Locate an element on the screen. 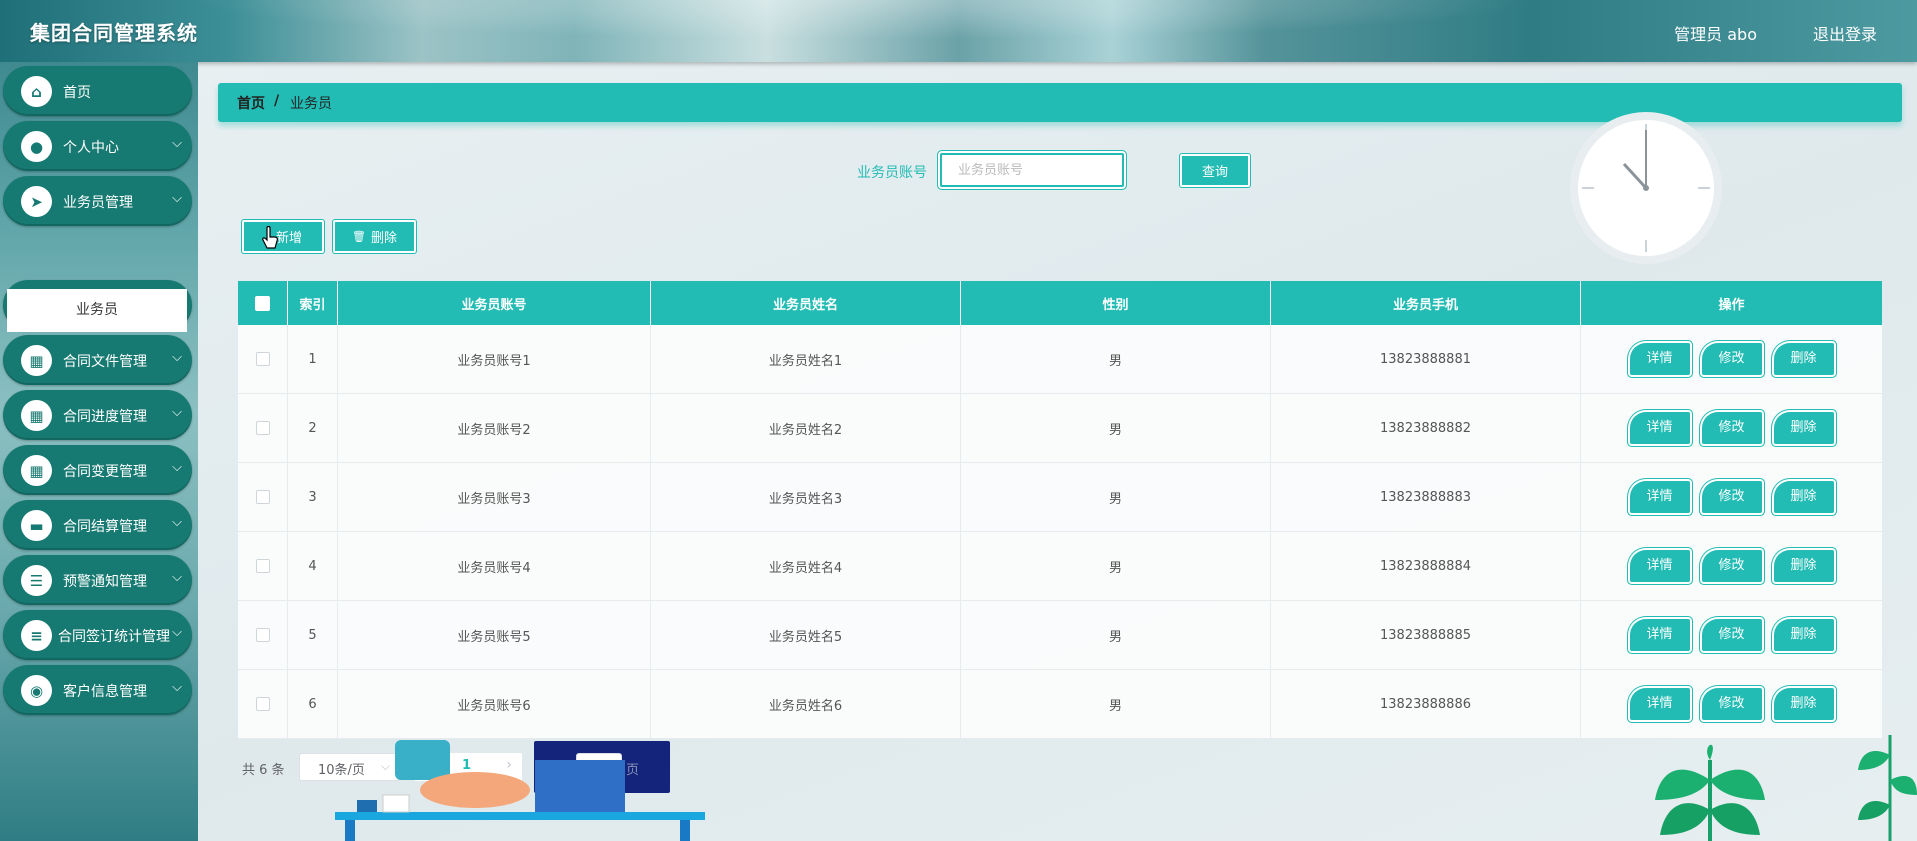 Image resolution: width=1917 pixels, height=841 pixels. batch-delete-button: 🗑 删除 is located at coordinates (374, 236).